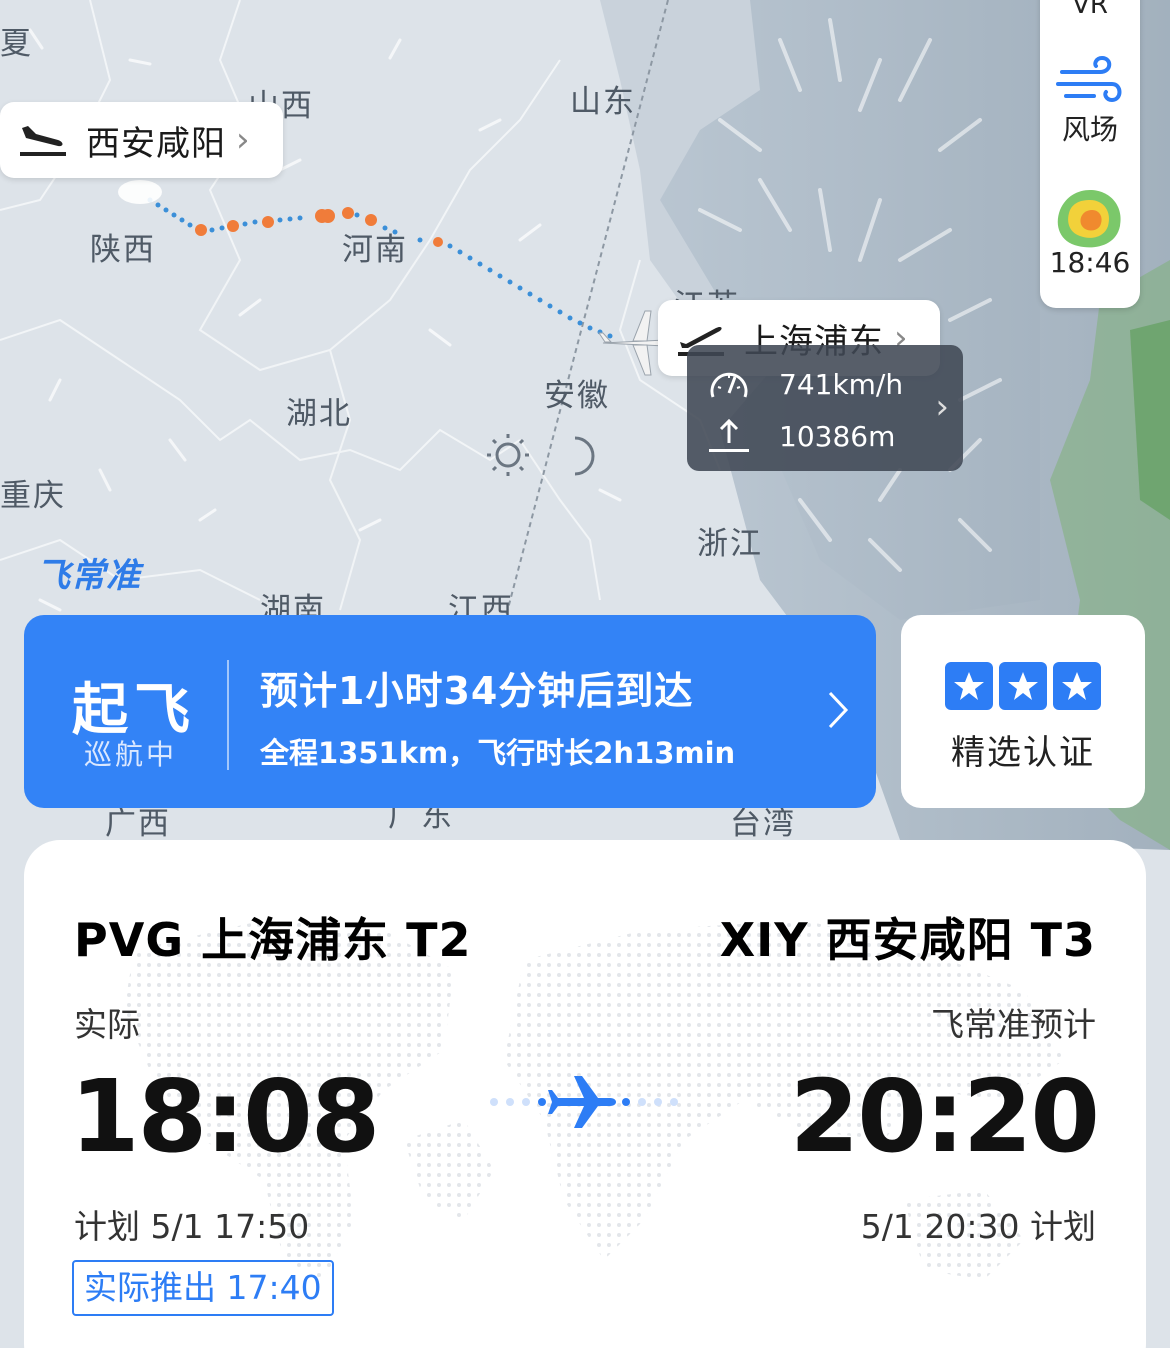 The image size is (1170, 1348). What do you see at coordinates (1090, 10) in the screenshot?
I see `vr-button: VR` at bounding box center [1090, 10].